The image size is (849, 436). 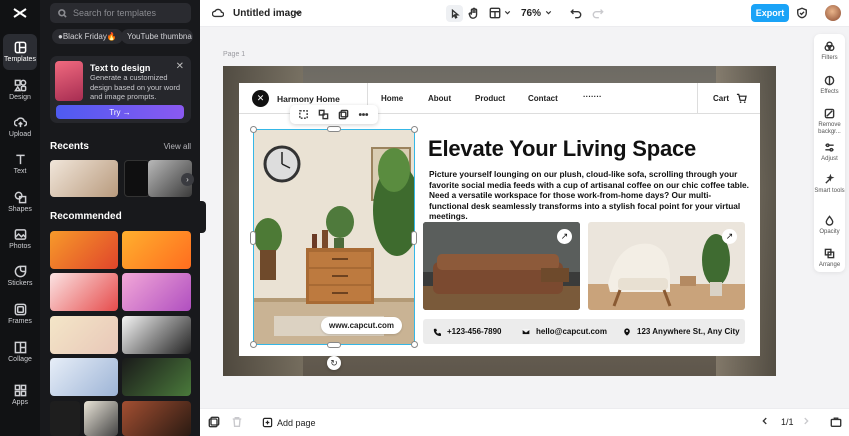 I want to click on template-search-input: Search for templates, so click(x=120, y=13).